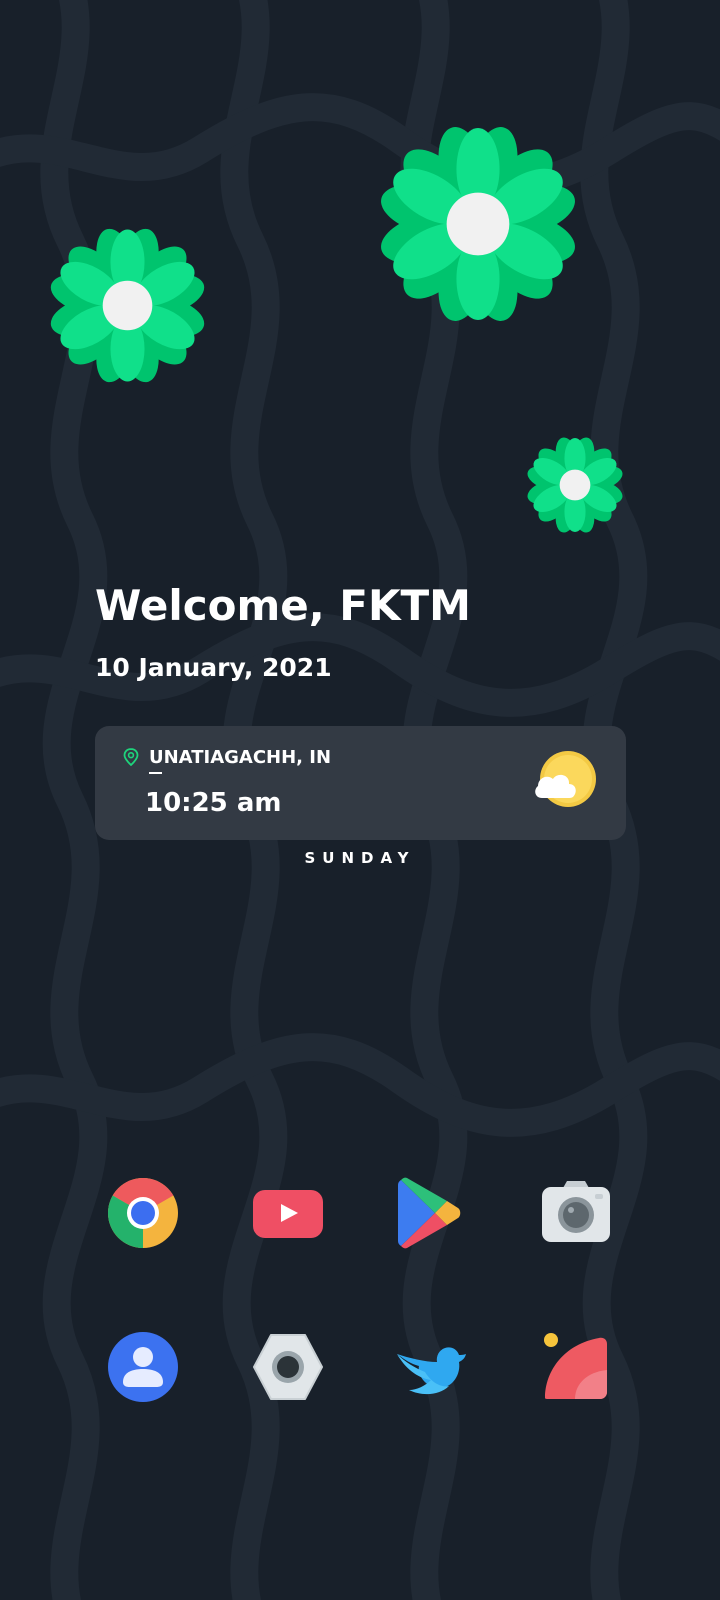  I want to click on play-store-app, so click(432, 1213).